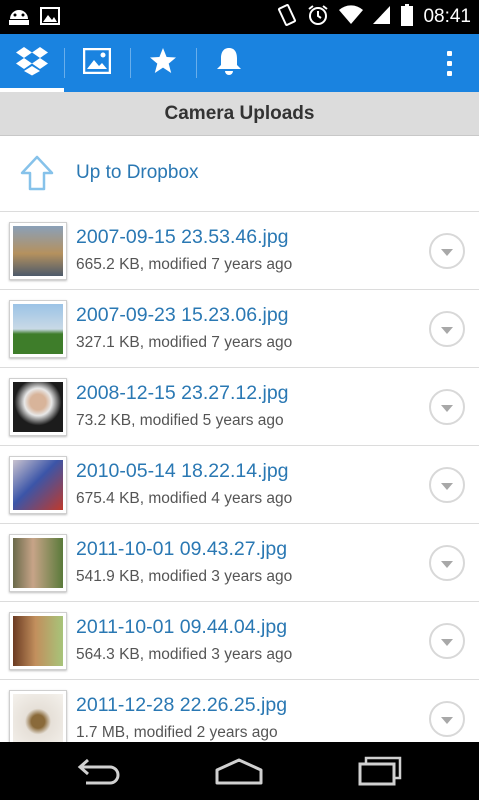 The image size is (479, 800). Describe the element at coordinates (19, 18) in the screenshot. I see `android-debug-icon` at that location.